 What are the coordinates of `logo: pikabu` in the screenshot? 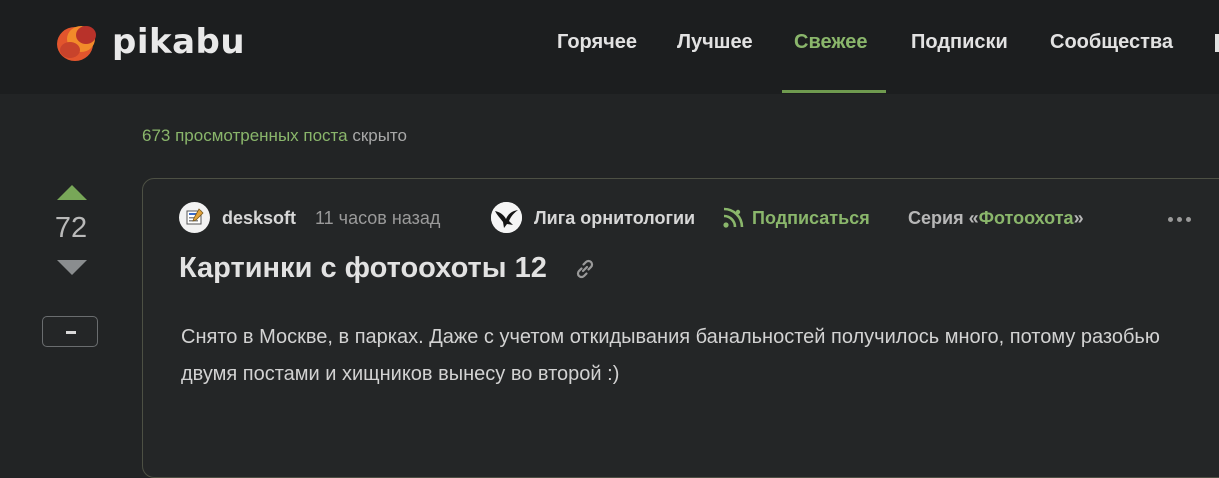 It's located at (150, 42).